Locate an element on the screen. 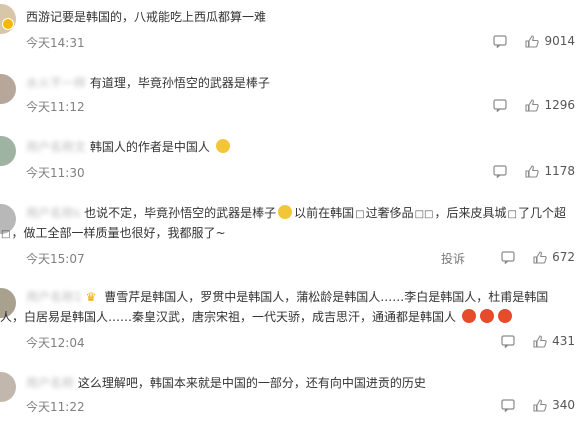  verified-badge-icon is located at coordinates (8, 24).